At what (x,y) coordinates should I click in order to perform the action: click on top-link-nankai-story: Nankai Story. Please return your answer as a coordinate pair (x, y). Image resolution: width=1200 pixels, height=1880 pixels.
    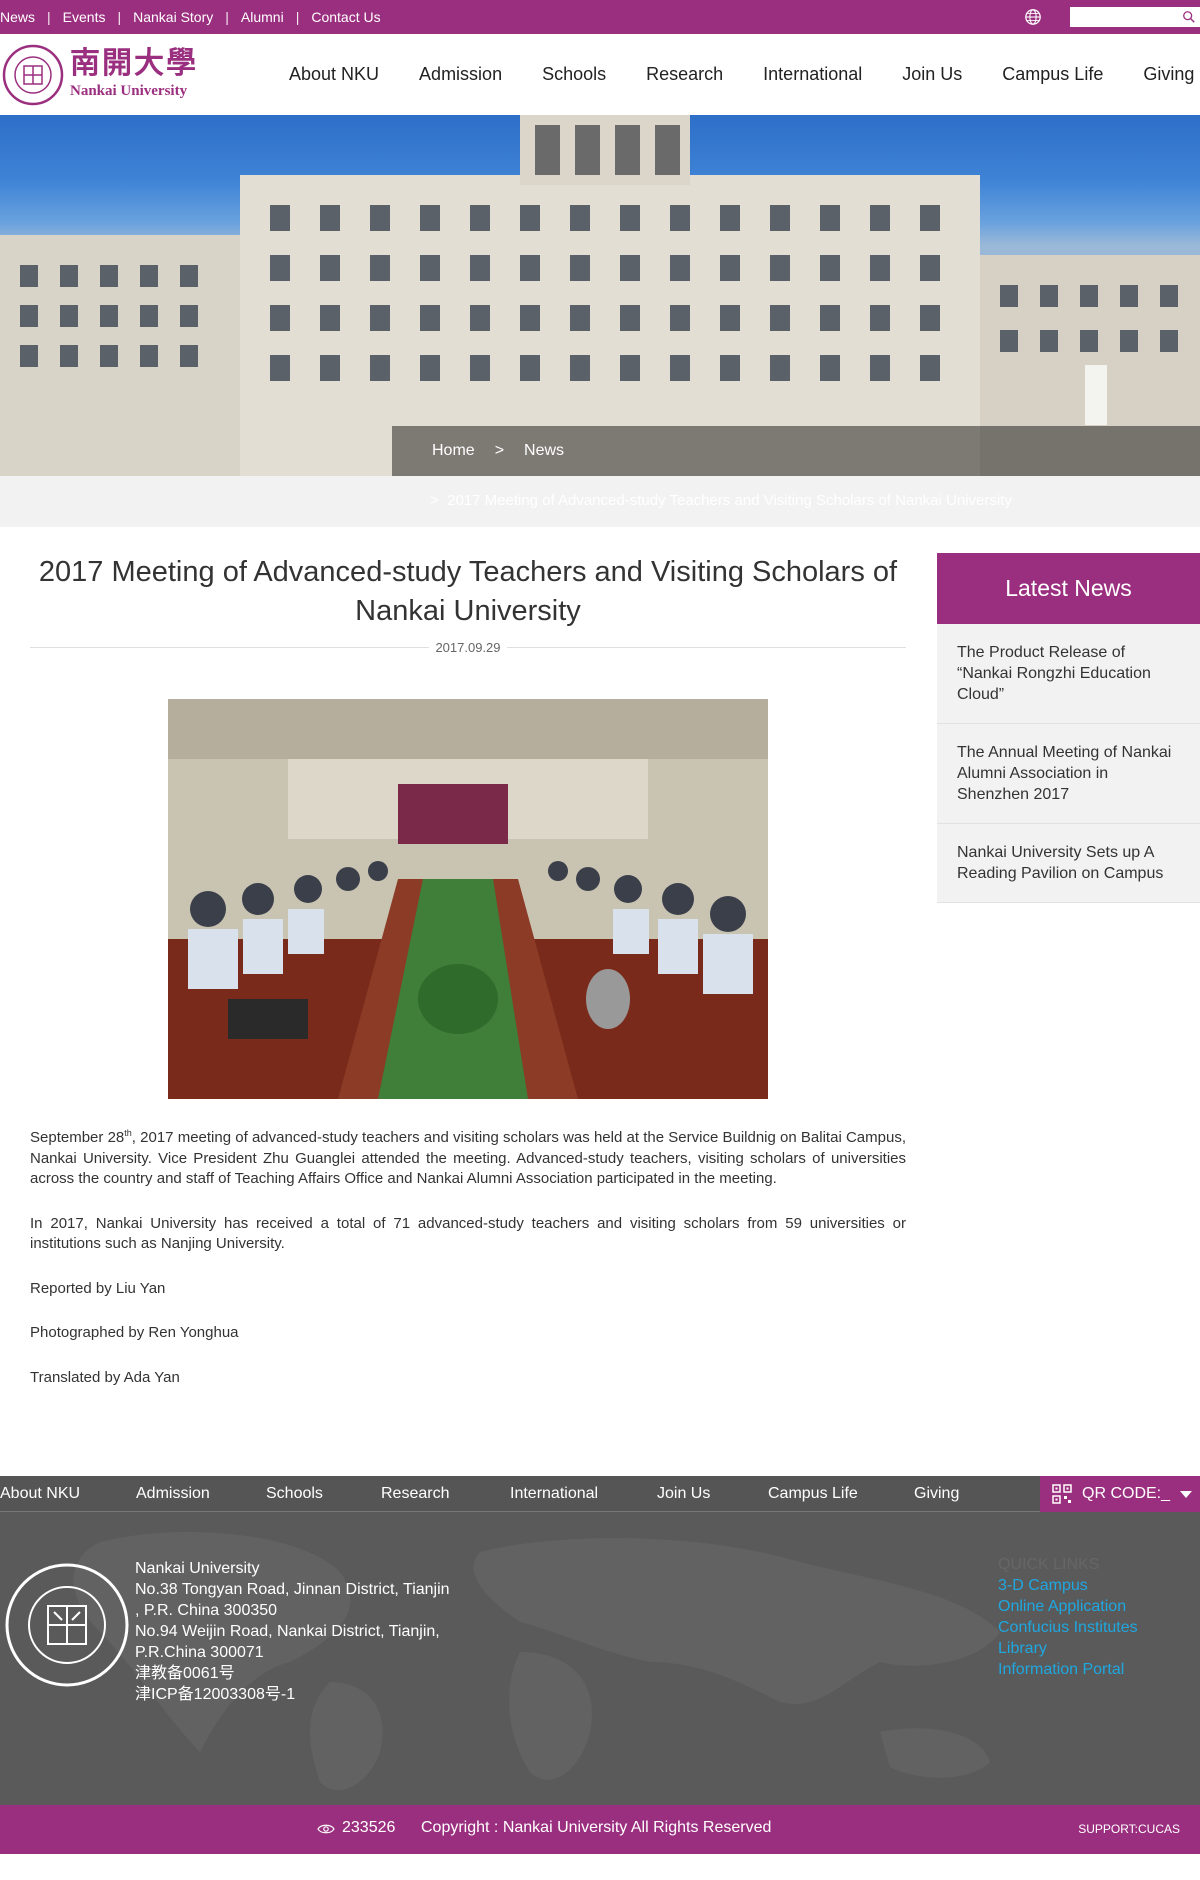
    Looking at the image, I should click on (173, 17).